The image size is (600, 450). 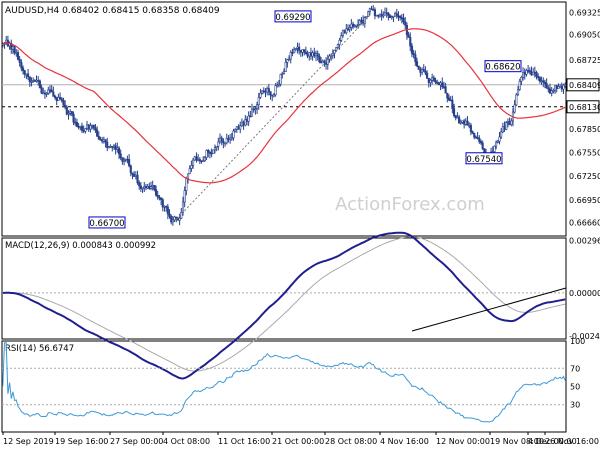 I want to click on price-axis-tick-label: 0.68130, so click(x=584, y=107).